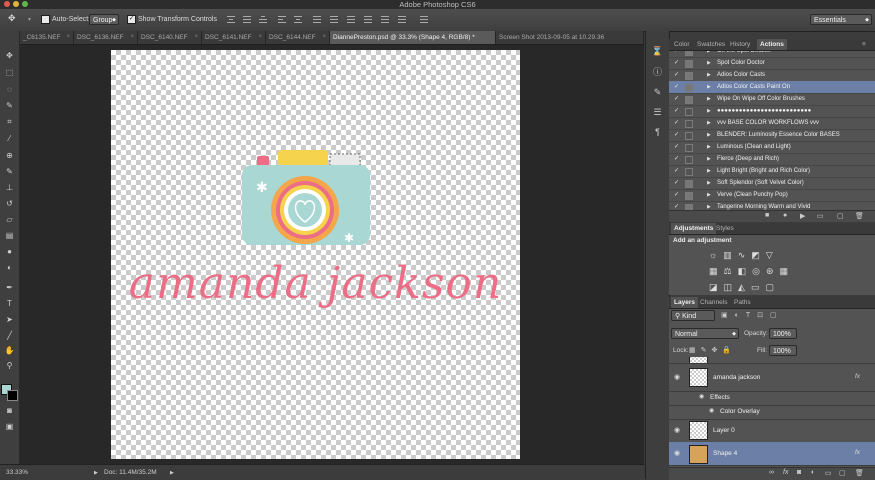 This screenshot has width=875, height=480. Describe the element at coordinates (711, 44) in the screenshot. I see `tab-swatches: Swatches` at that location.